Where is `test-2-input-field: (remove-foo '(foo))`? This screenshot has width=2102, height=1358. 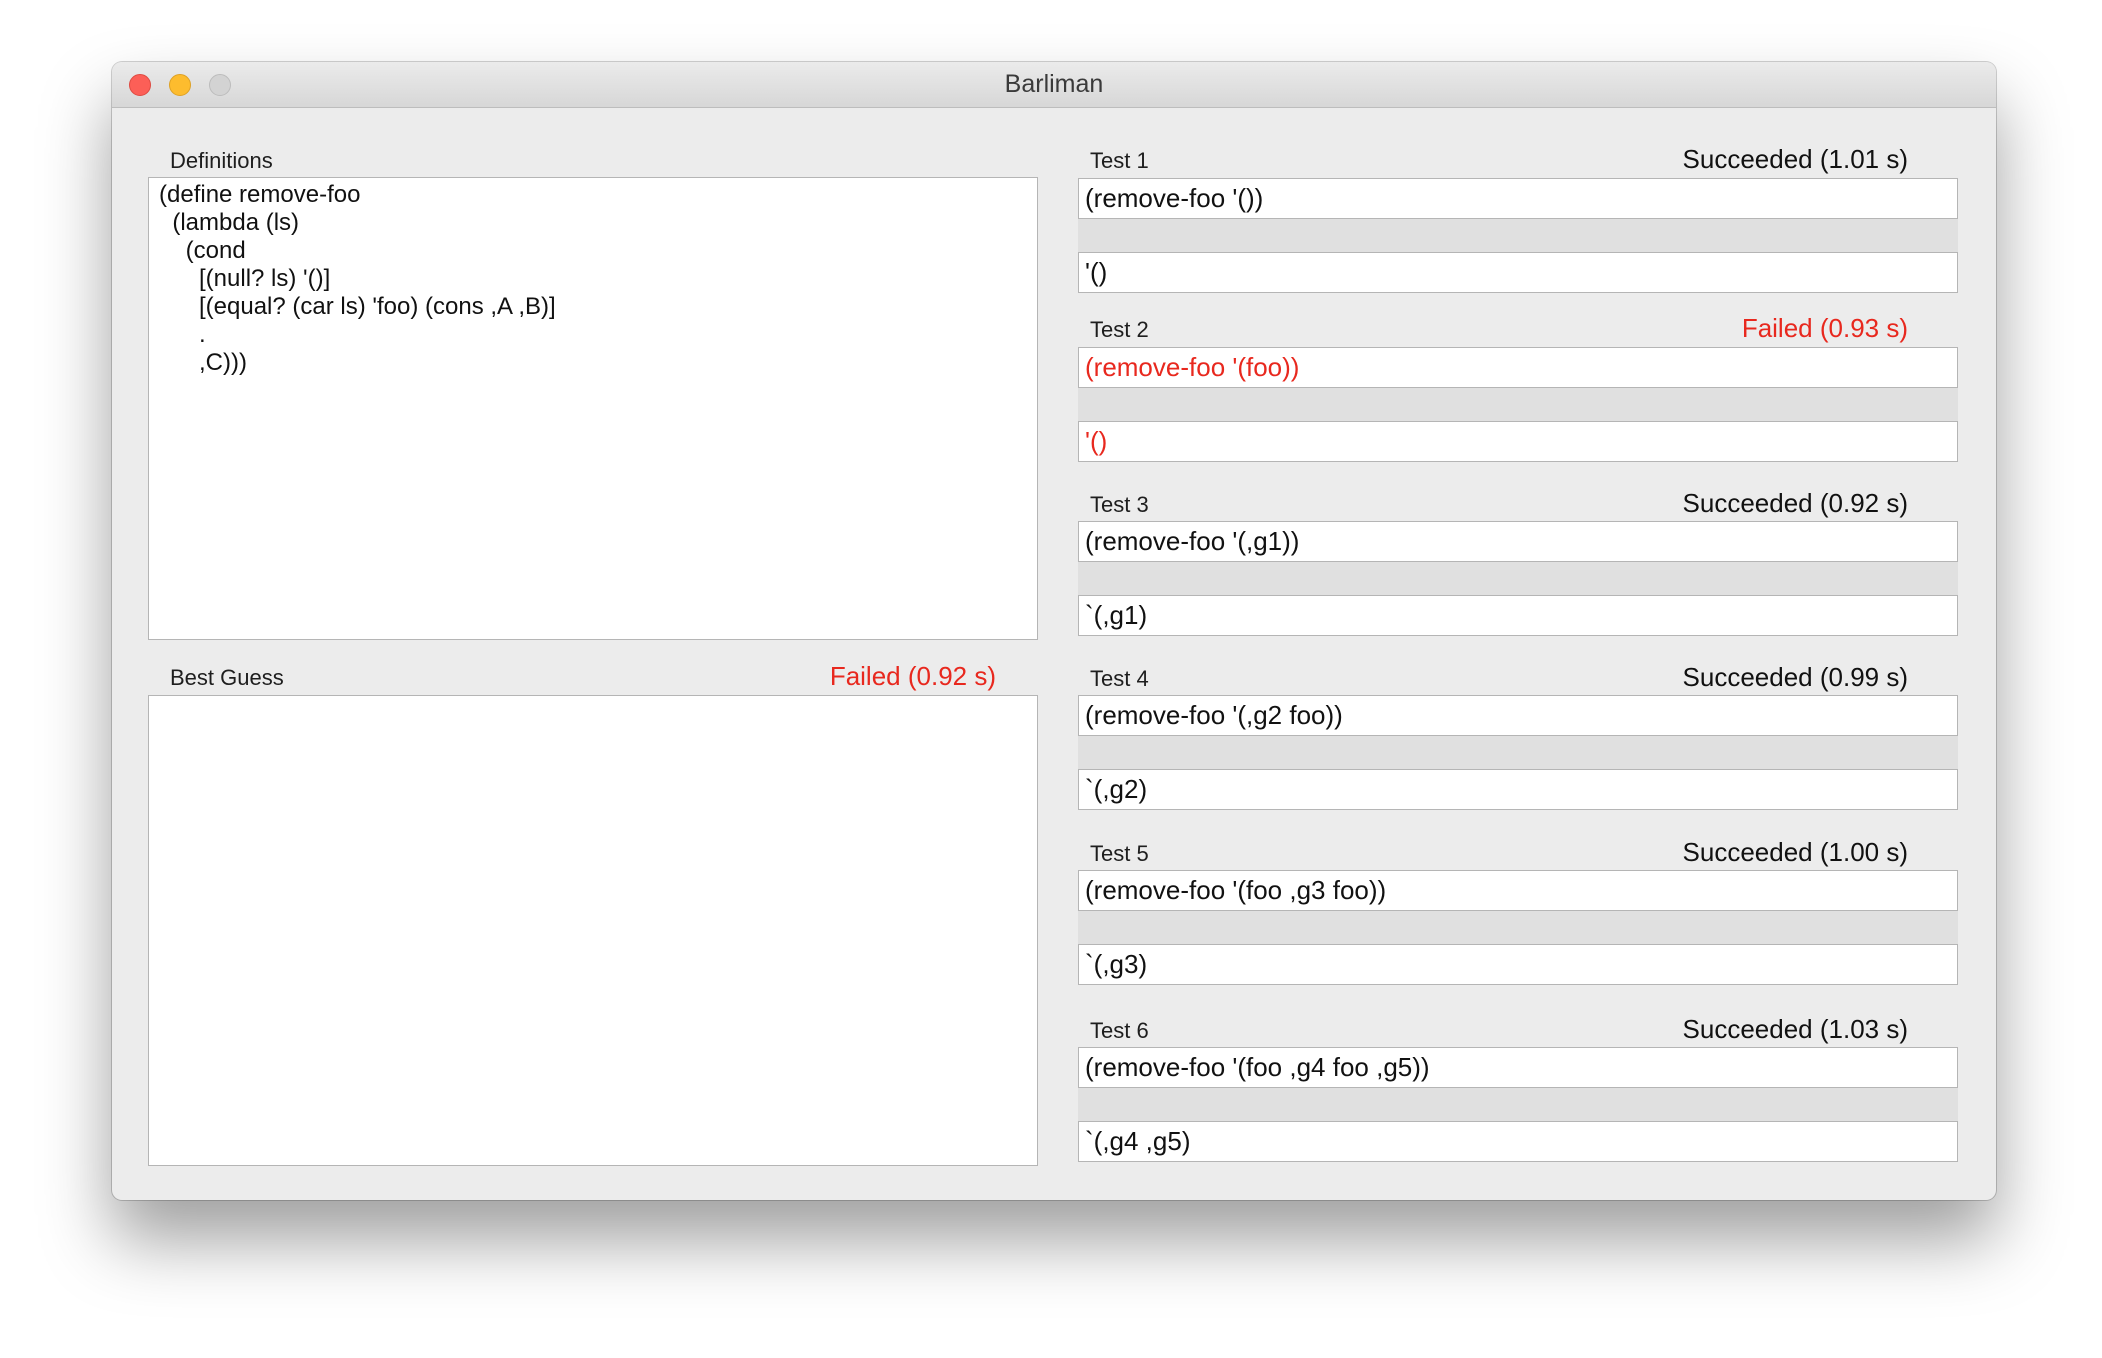
test-2-input-field: (remove-foo '(foo)) is located at coordinates (1518, 367).